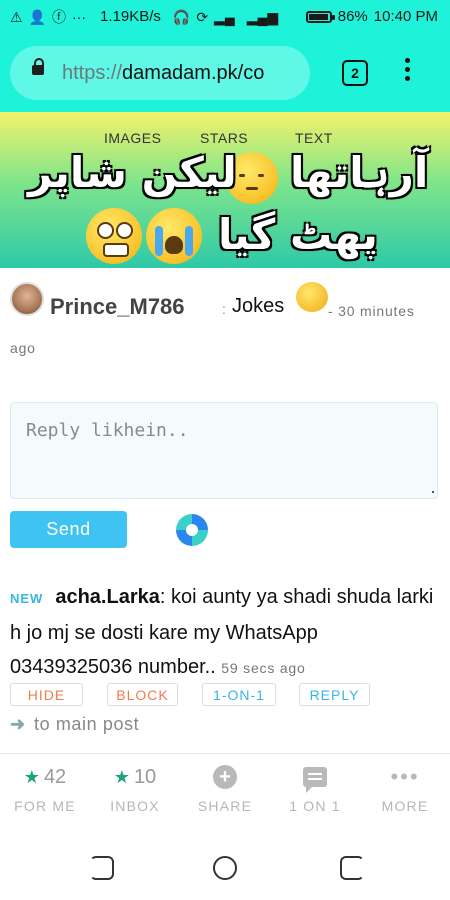 The height and width of the screenshot is (900, 450). What do you see at coordinates (315, 806) in the screenshot?
I see `nav-one-on-one-label: 1 ON 1` at bounding box center [315, 806].